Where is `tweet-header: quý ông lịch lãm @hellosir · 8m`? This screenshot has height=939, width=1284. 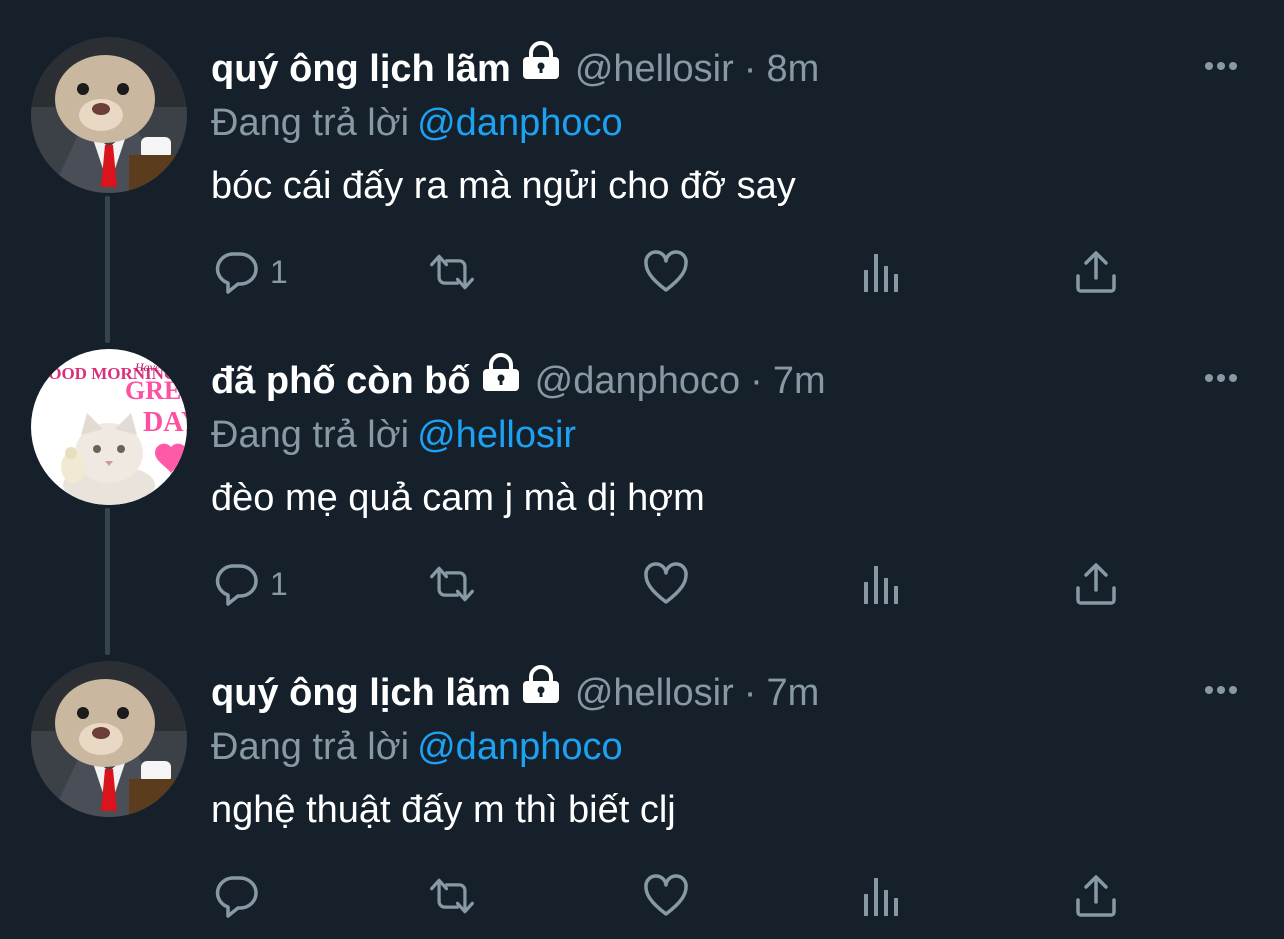
tweet-header: quý ông lịch lãm @hellosir · 8m is located at coordinates (515, 69).